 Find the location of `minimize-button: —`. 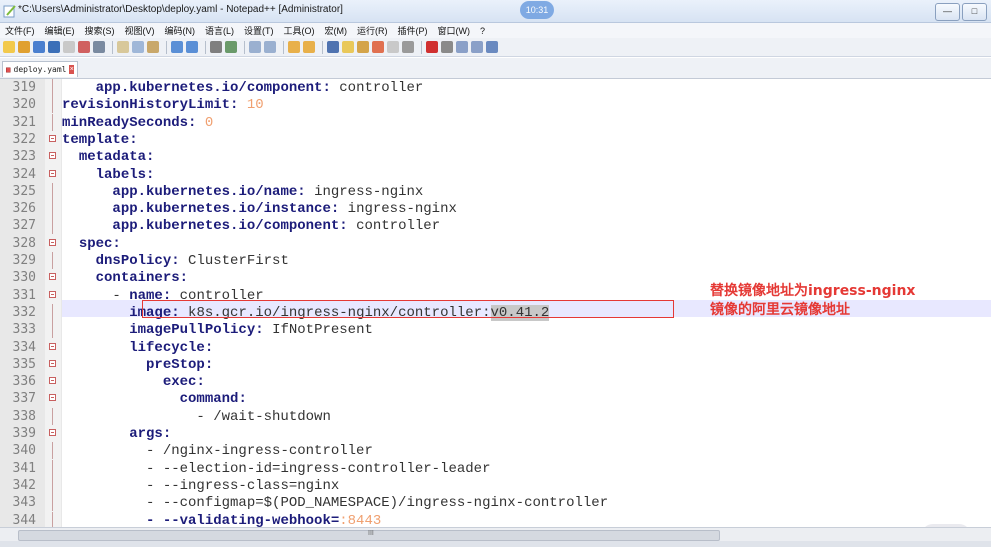

minimize-button: — is located at coordinates (947, 12).